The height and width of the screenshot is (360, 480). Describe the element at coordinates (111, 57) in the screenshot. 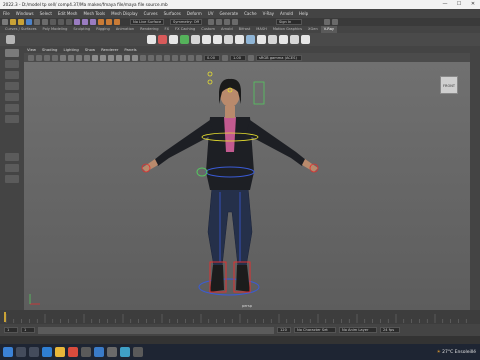

I see `wireframe-on-shaded-icon` at that location.